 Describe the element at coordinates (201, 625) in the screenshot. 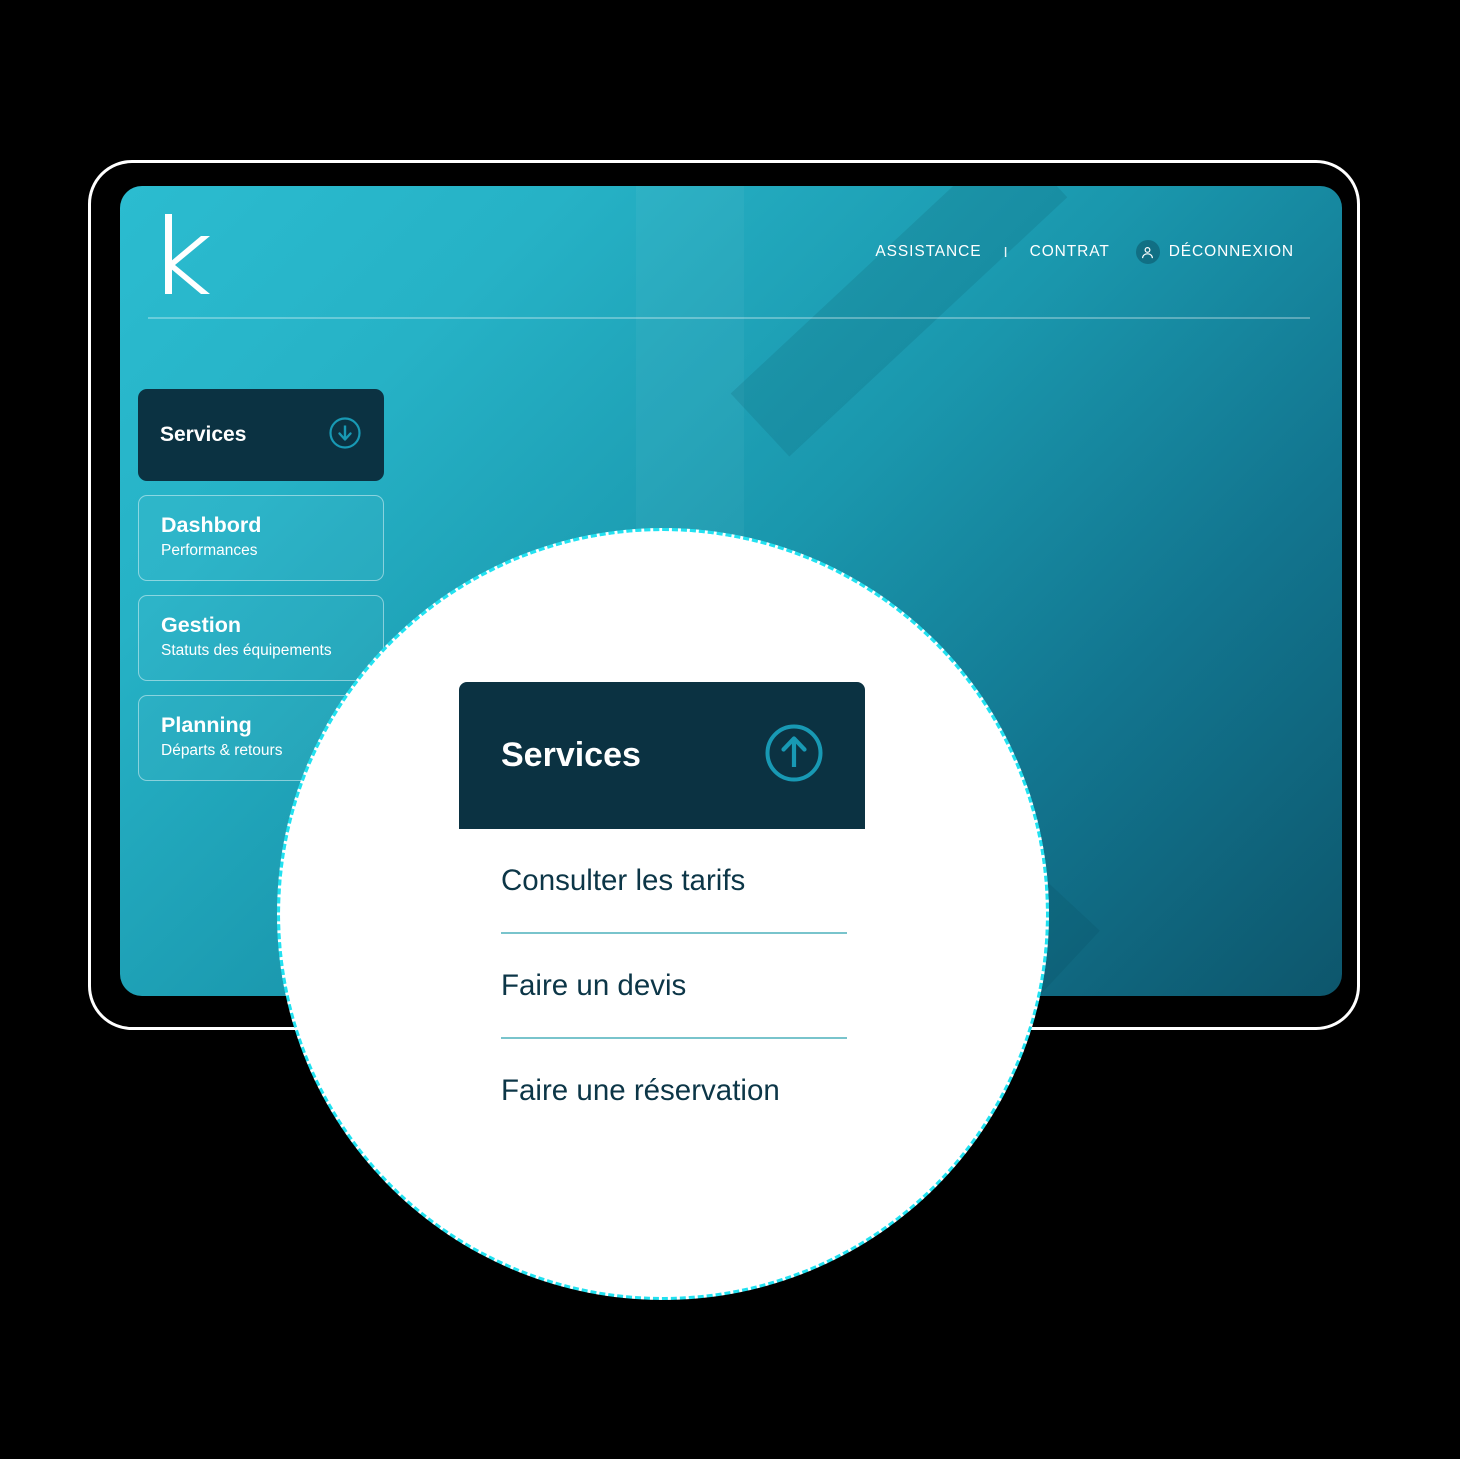

I see `sidebar-item-gestion-title: Gestion` at that location.